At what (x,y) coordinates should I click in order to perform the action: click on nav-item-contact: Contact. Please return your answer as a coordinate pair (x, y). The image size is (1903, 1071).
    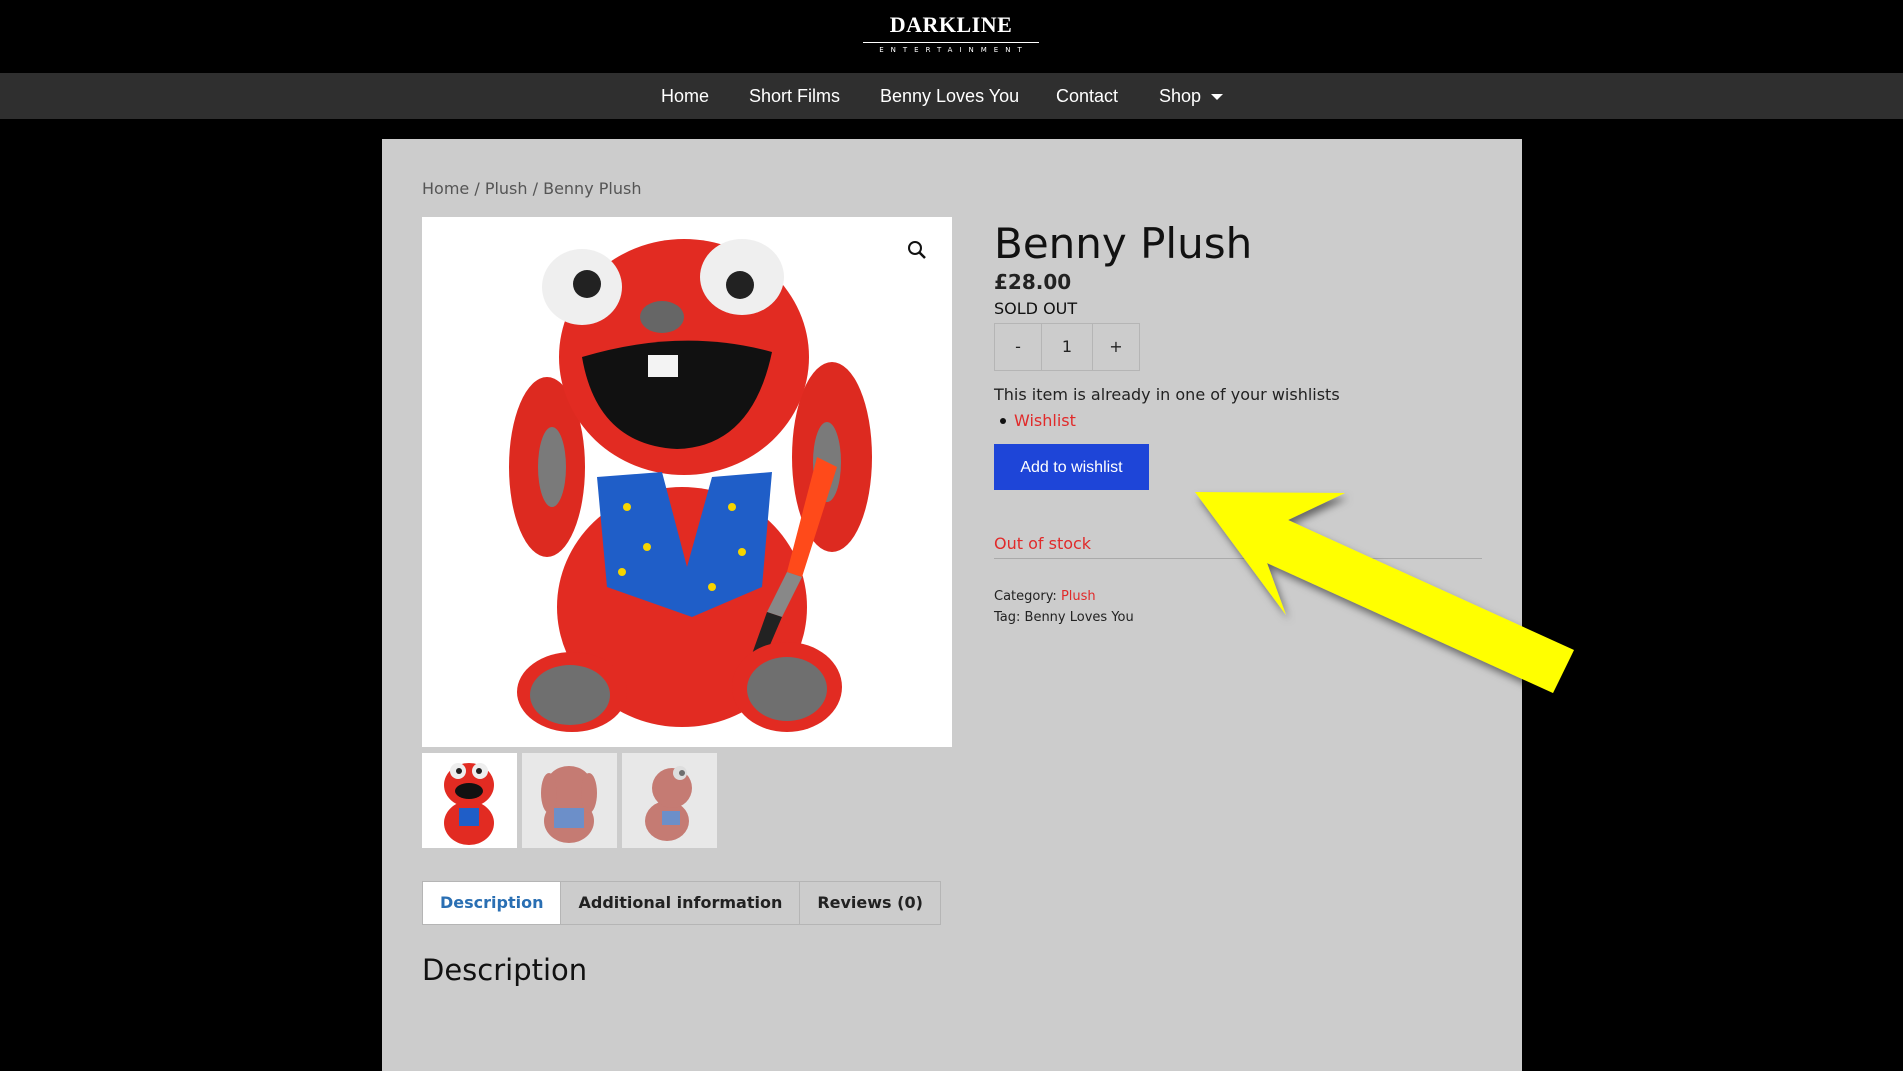
    Looking at the image, I should click on (1087, 96).